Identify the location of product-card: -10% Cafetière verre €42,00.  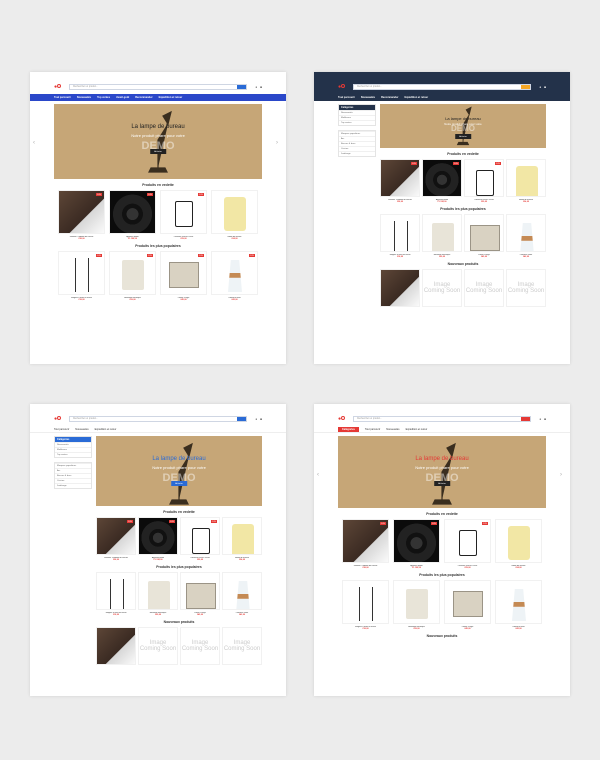
(234, 276).